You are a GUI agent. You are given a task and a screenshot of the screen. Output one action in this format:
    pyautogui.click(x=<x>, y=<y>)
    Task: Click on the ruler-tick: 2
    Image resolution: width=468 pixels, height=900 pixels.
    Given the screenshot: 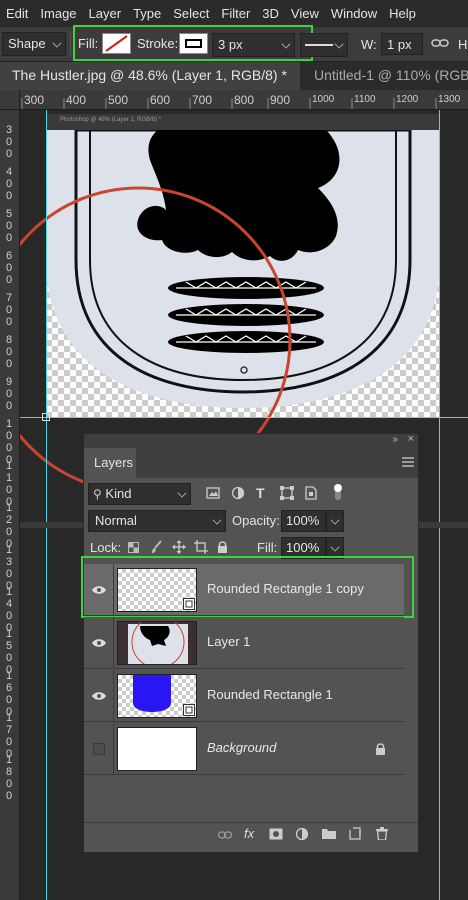 What is the action you would take?
    pyautogui.click(x=9, y=520)
    